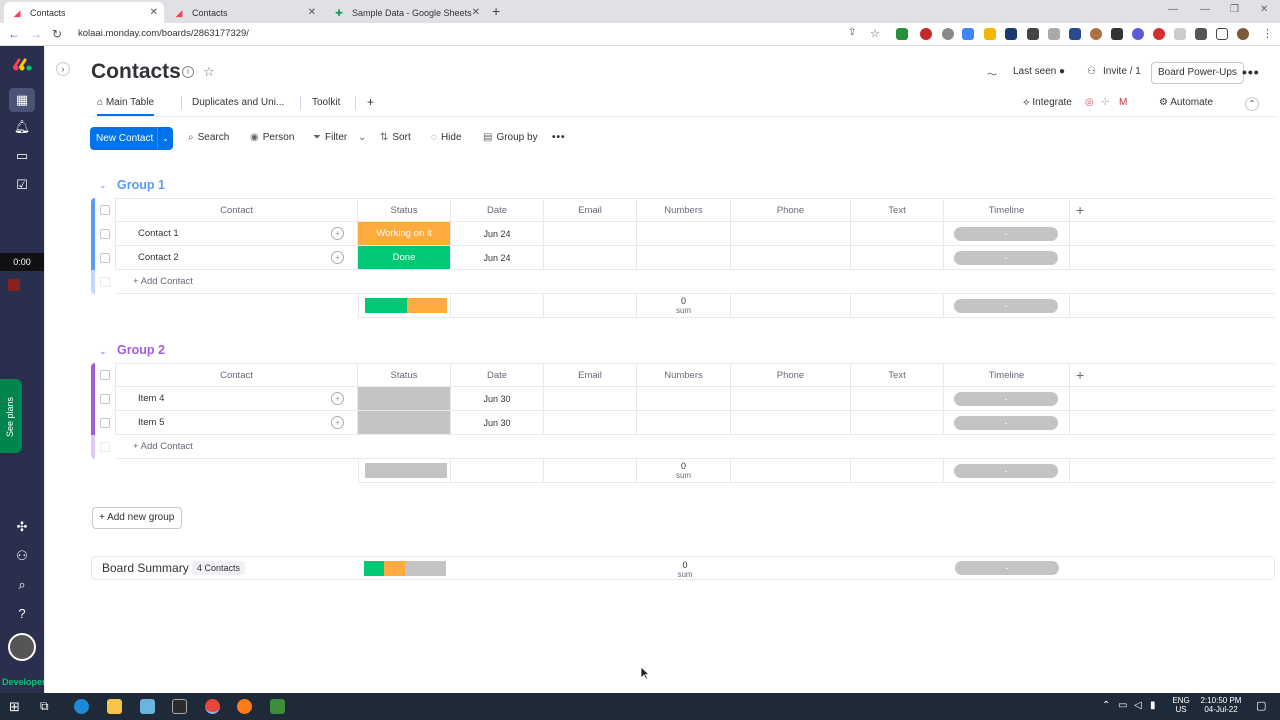  Describe the element at coordinates (272, 137) in the screenshot. I see `person-filter-button: ◉ Person` at that location.